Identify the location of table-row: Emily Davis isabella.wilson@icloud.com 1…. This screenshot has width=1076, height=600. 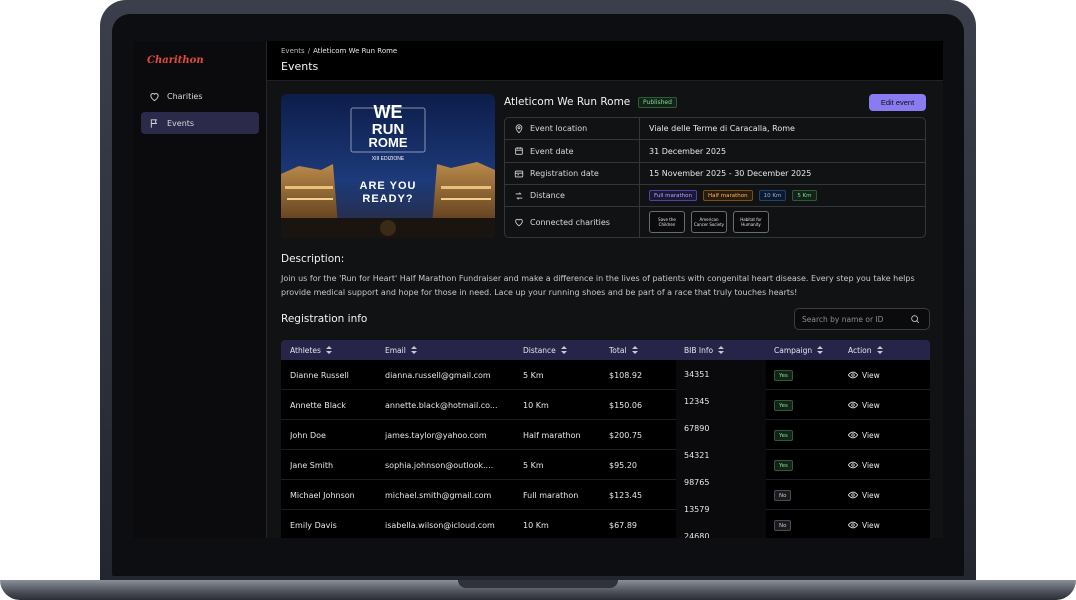
(605, 524).